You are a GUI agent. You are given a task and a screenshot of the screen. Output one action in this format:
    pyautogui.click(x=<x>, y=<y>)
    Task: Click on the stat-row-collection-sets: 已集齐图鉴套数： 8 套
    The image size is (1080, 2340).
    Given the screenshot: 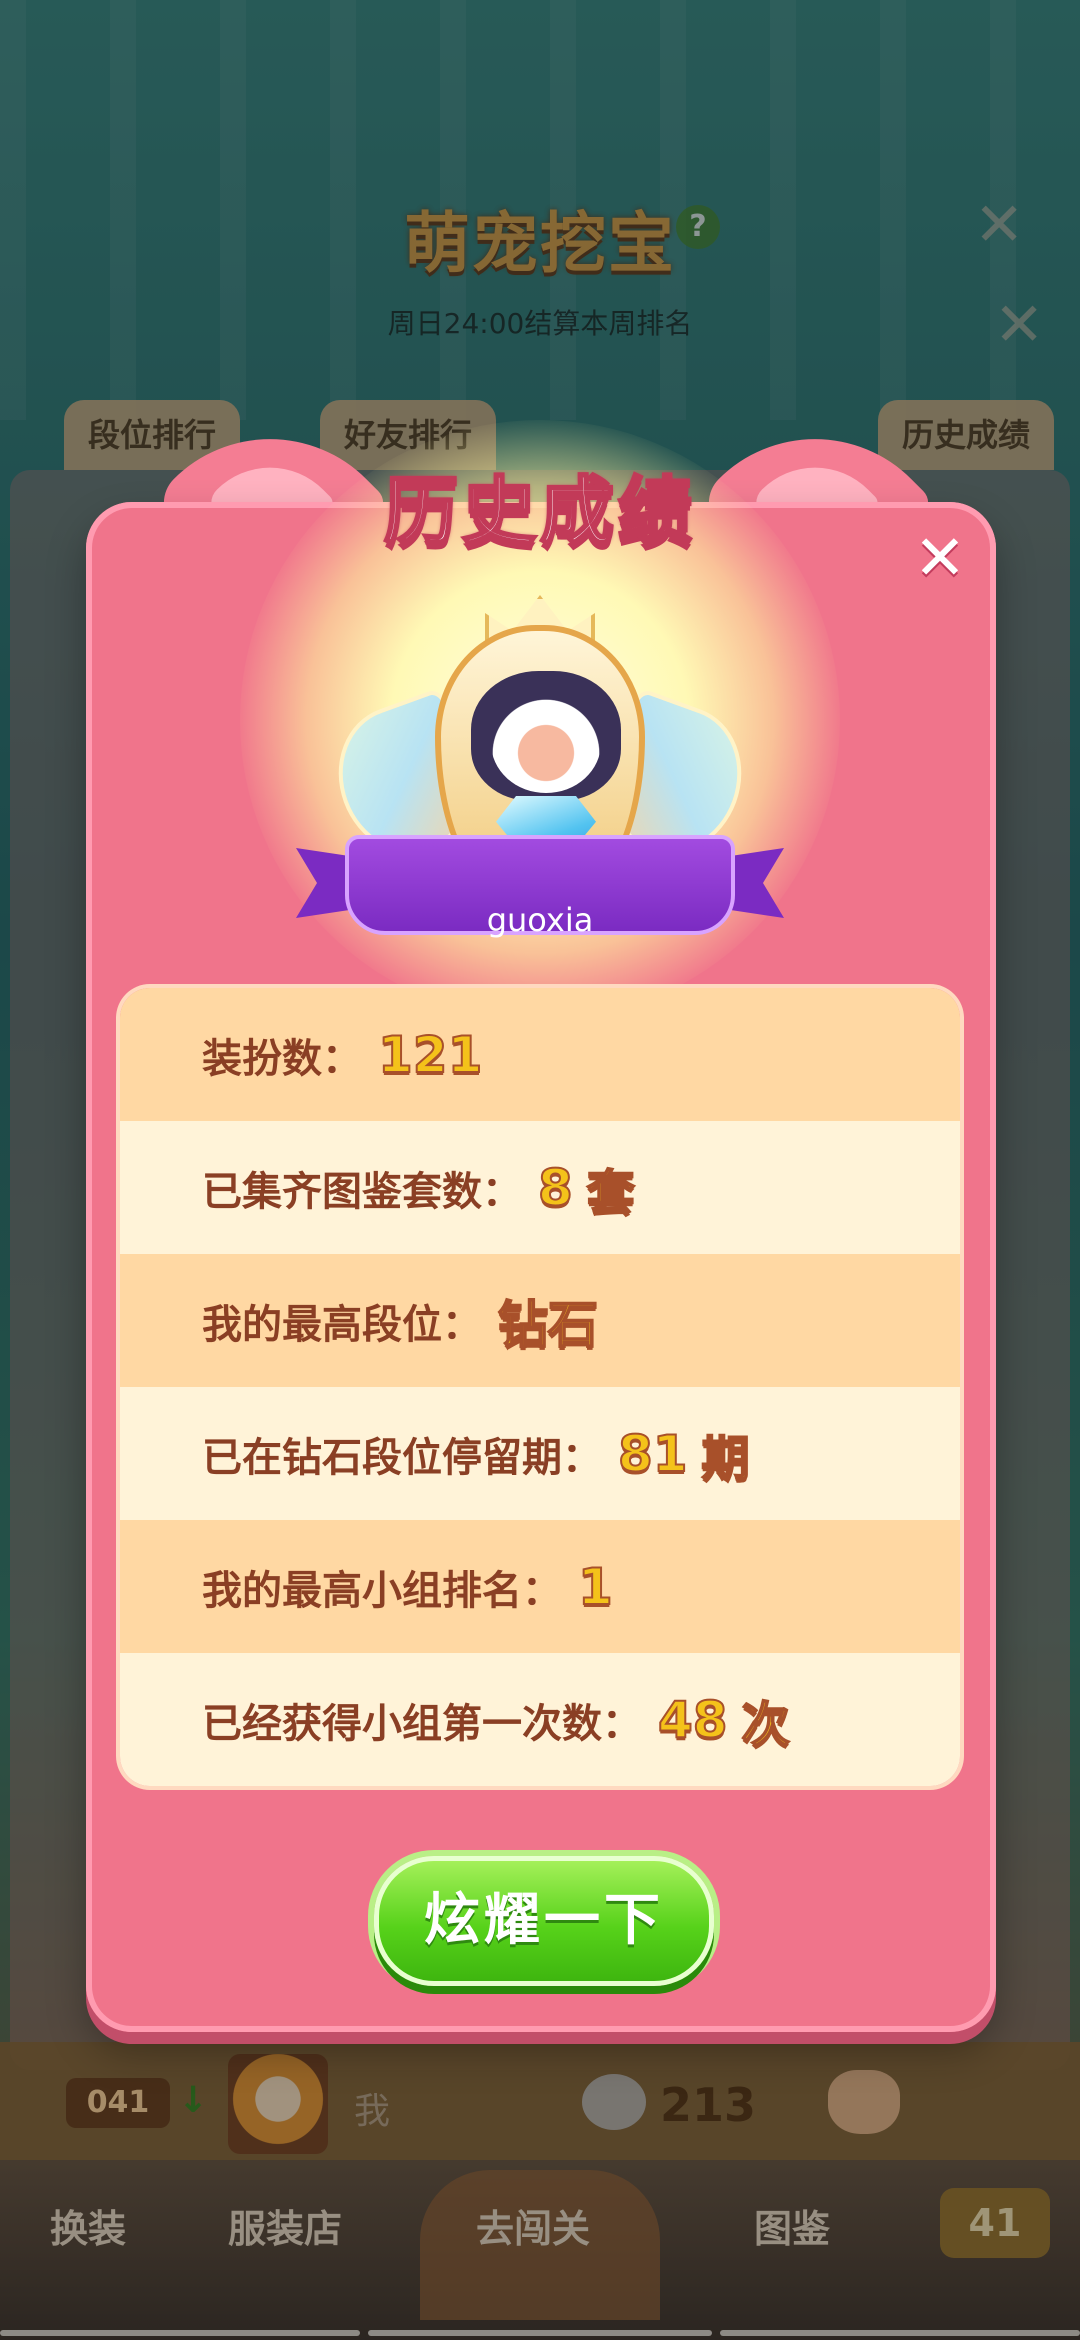 What is the action you would take?
    pyautogui.click(x=540, y=1187)
    